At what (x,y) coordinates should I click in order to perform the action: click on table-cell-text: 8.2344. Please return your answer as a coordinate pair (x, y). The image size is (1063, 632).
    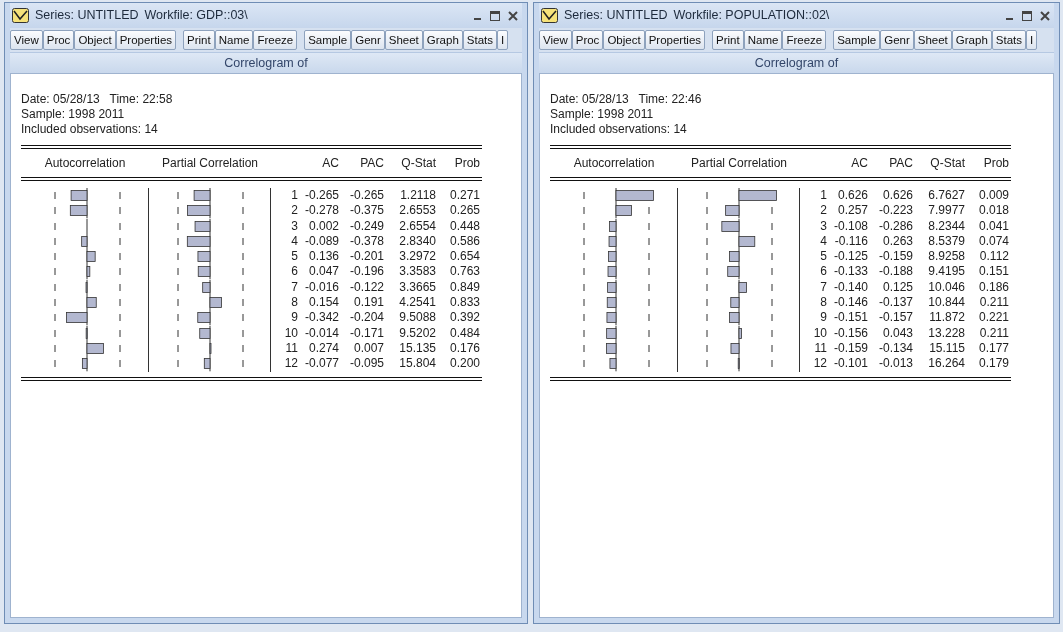
    Looking at the image, I should click on (946, 226).